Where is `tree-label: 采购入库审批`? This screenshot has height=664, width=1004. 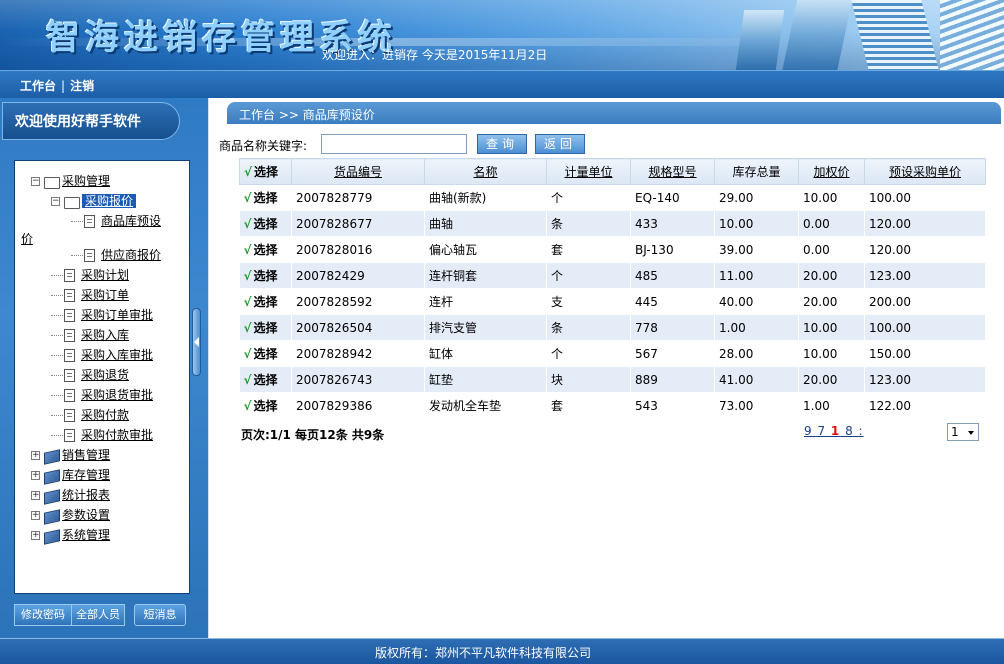
tree-label: 采购入库审批 is located at coordinates (117, 355).